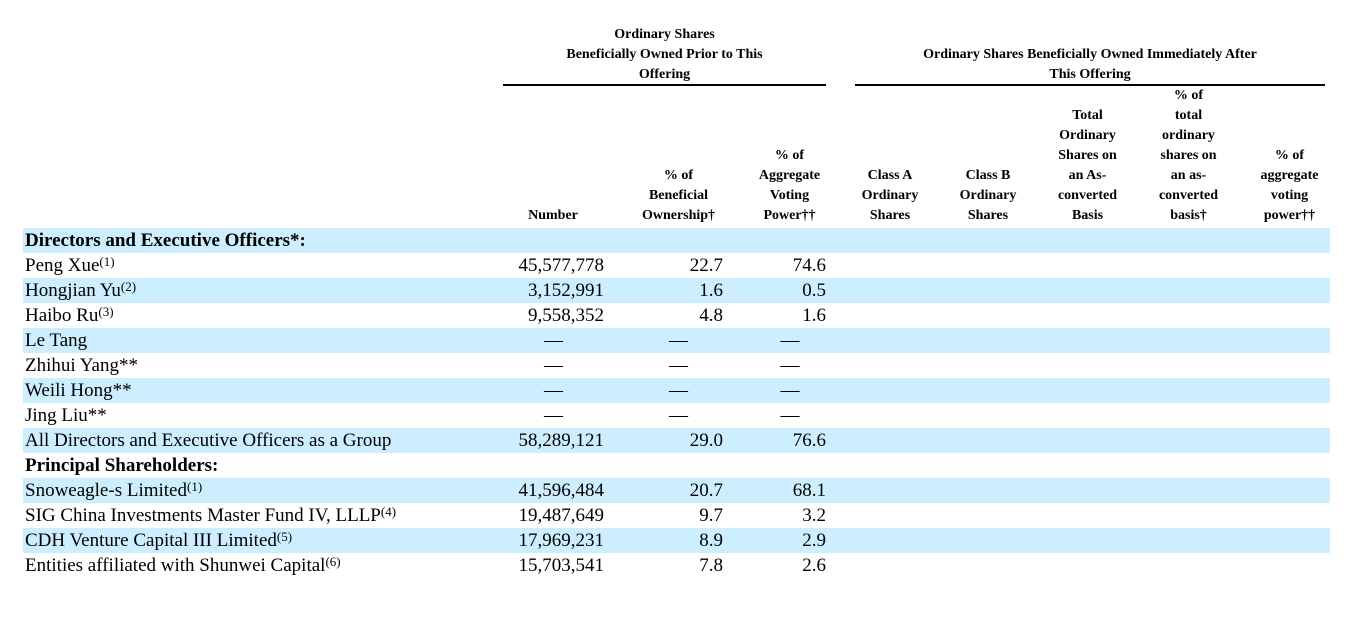 This screenshot has height=619, width=1351. I want to click on voting-power-pct: 76.6, so click(809, 440).